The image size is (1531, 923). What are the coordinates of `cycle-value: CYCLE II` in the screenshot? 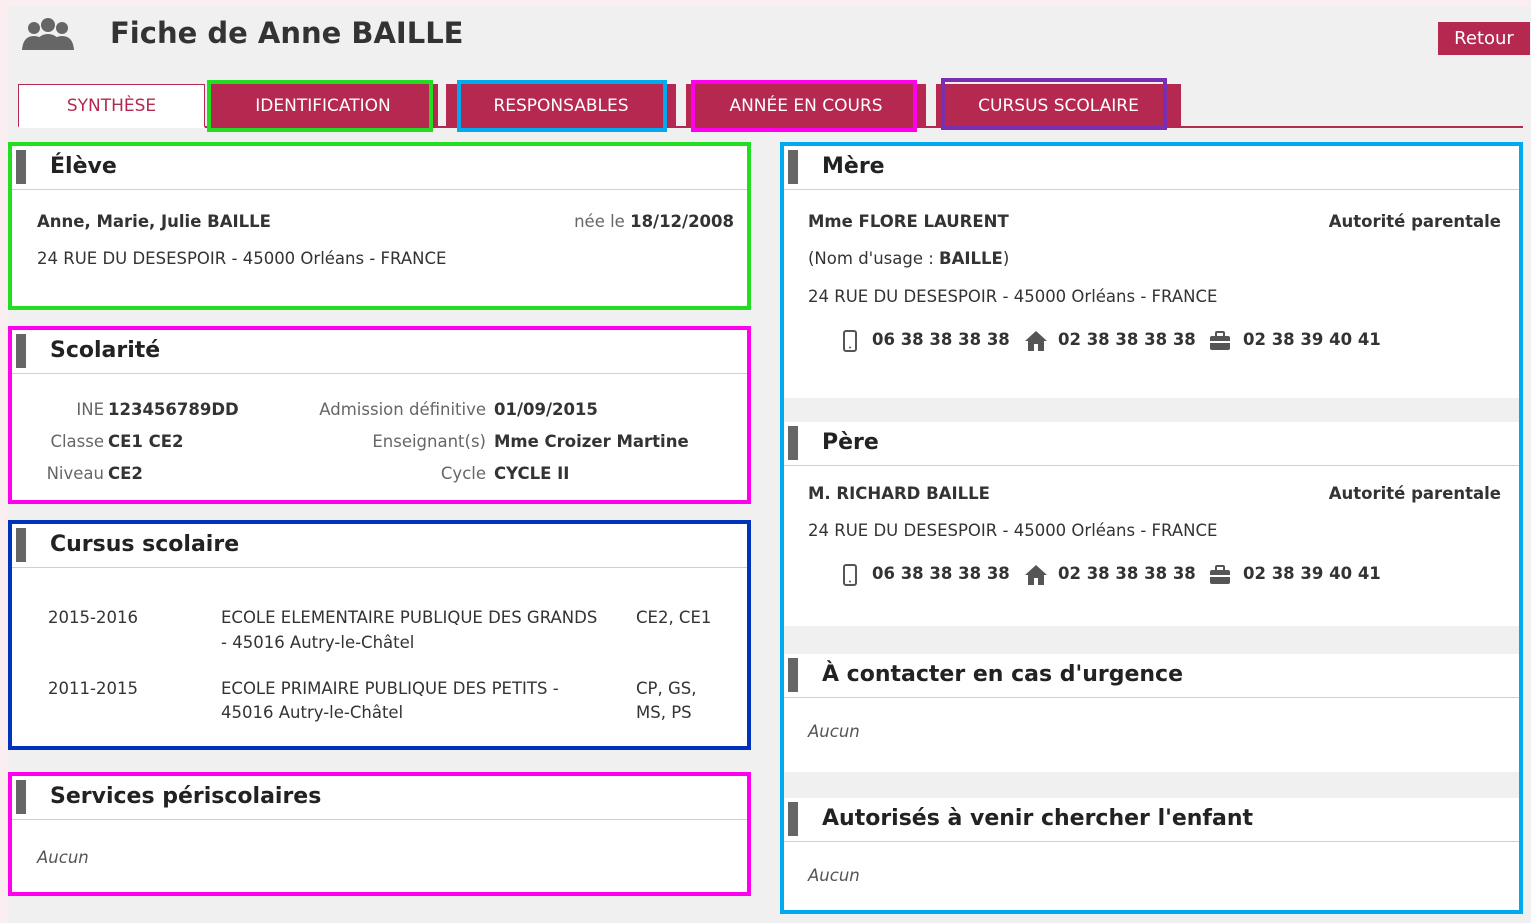 It's located at (532, 473).